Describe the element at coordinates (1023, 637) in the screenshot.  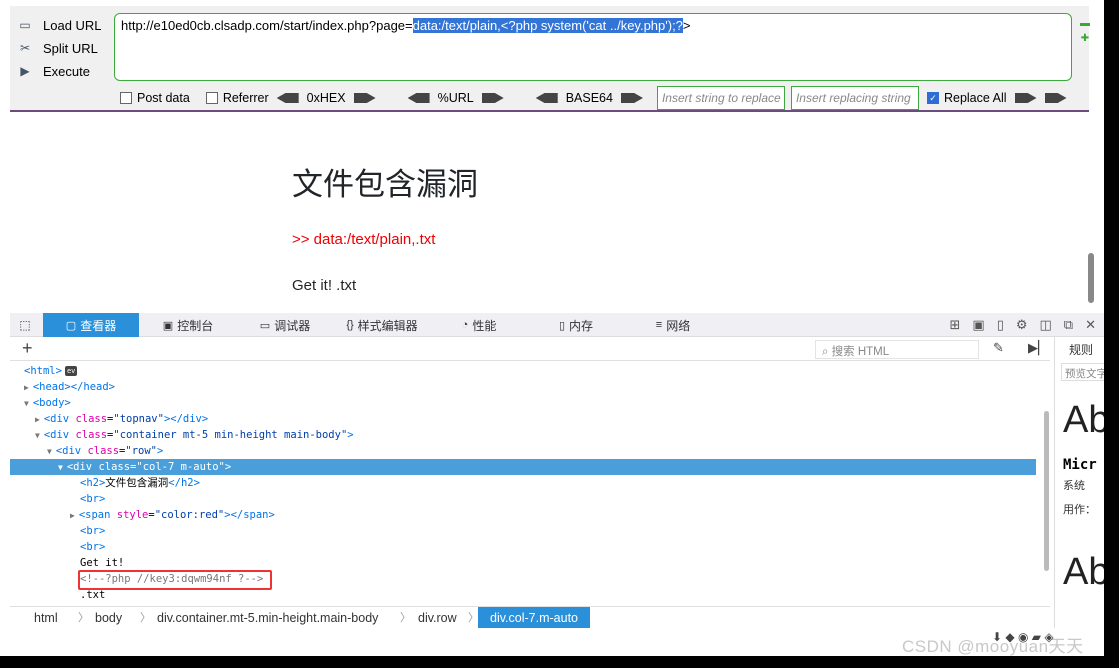
I see `tray-icons: ⬇ ◆ ◉ ▰ ◈` at that location.